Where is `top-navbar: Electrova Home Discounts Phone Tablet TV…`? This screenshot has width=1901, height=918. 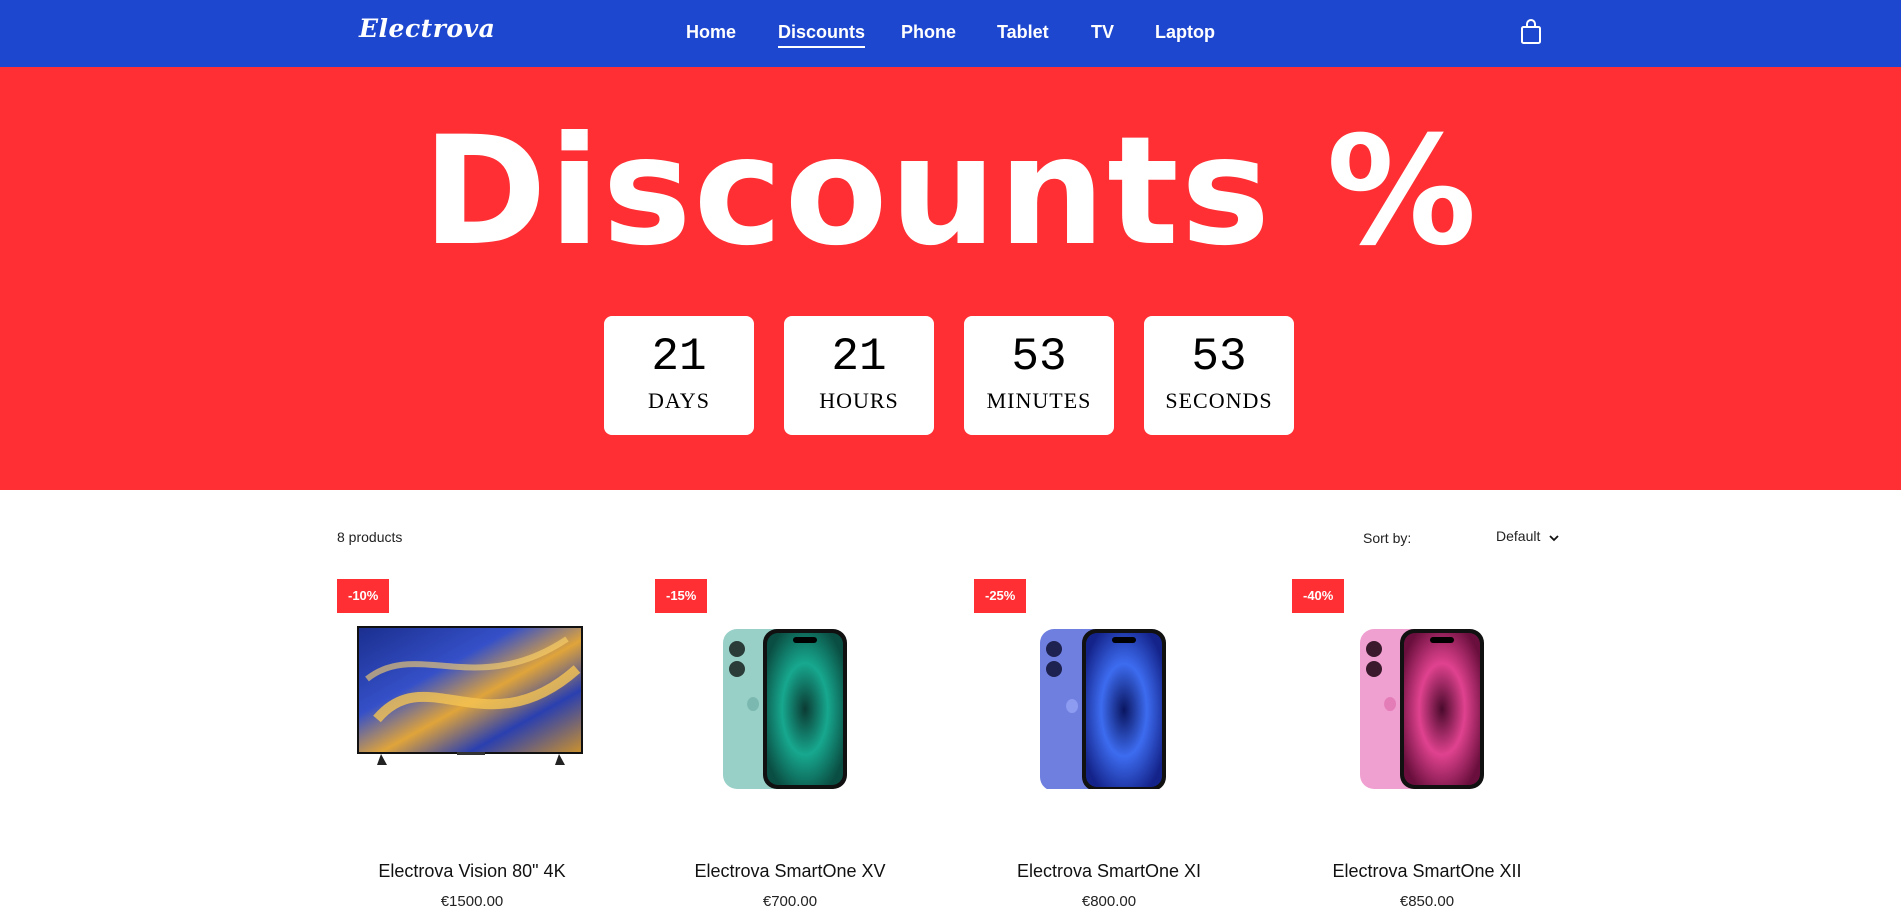
top-navbar: Electrova Home Discounts Phone Tablet TV… is located at coordinates (950, 33).